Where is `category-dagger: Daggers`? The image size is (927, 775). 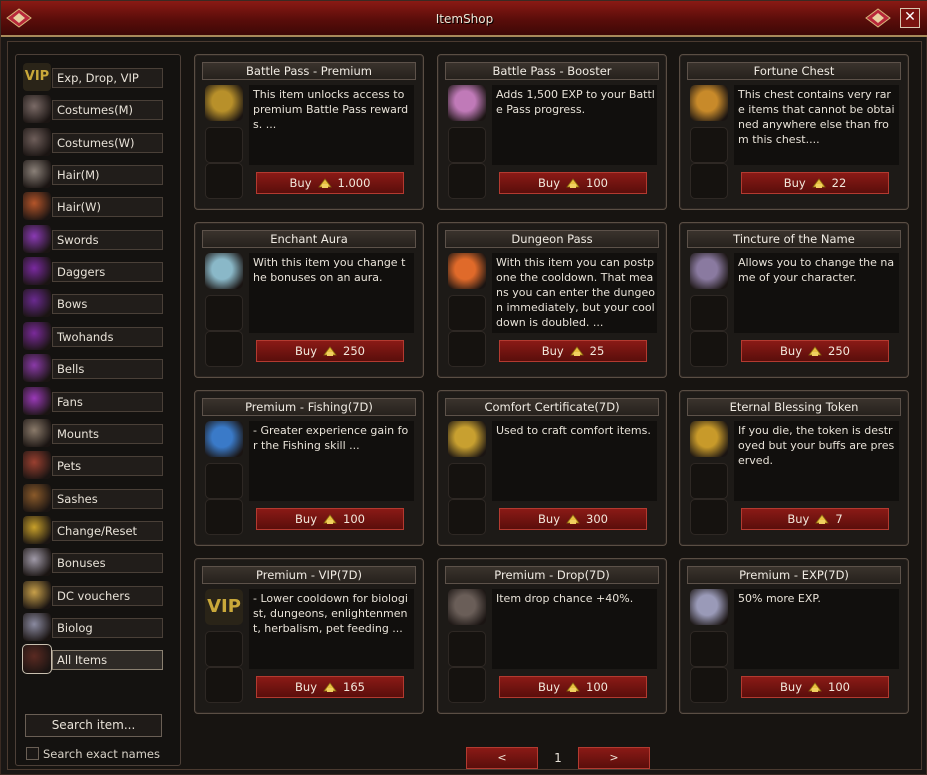
category-dagger: Daggers is located at coordinates (94, 271).